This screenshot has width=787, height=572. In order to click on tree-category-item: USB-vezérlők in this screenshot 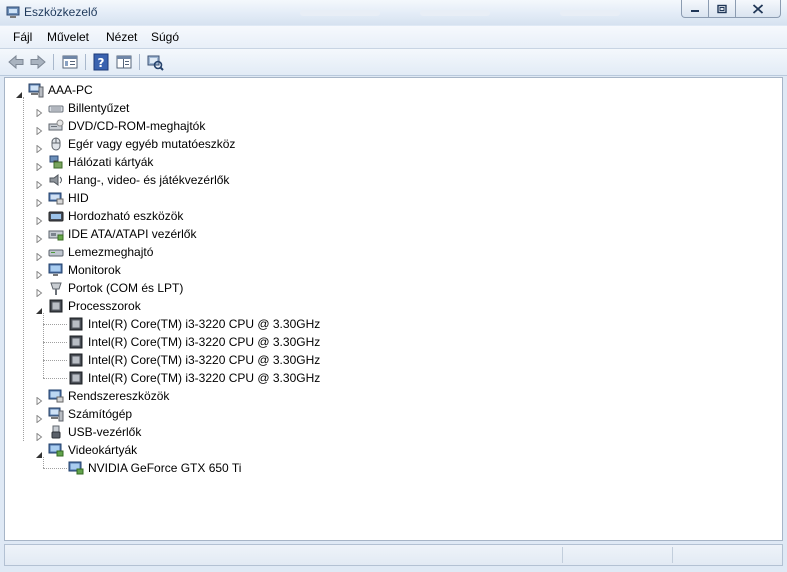, I will do `click(390, 432)`.